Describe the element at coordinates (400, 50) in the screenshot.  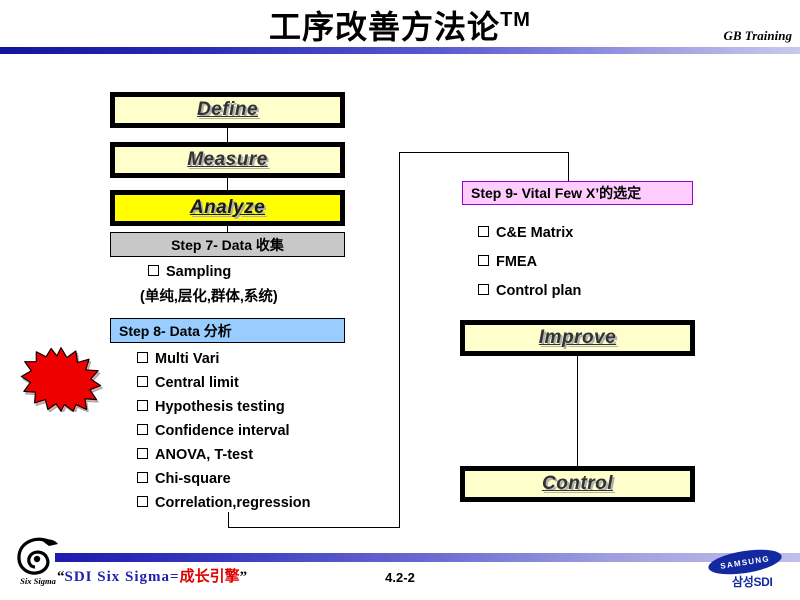
I see `header-divider` at that location.